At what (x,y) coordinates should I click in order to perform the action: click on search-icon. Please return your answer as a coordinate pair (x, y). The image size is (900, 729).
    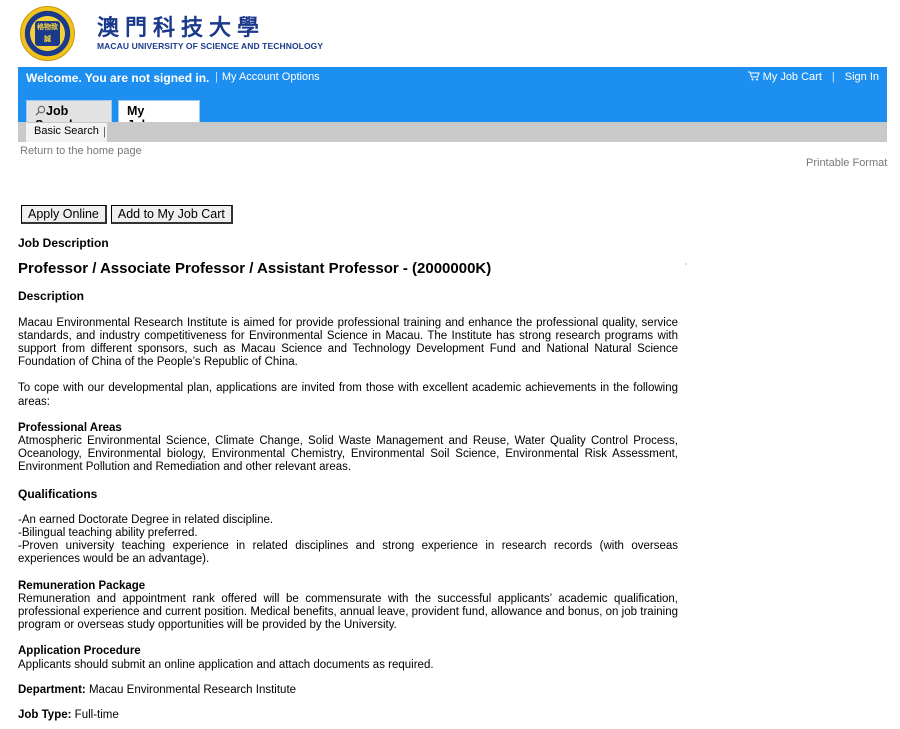
    Looking at the image, I should click on (40, 110).